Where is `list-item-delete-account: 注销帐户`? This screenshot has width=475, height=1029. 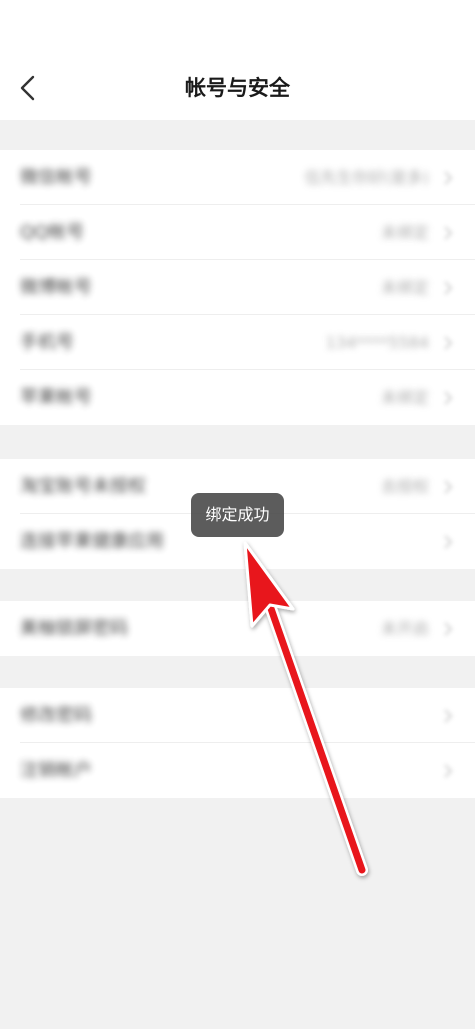 list-item-delete-account: 注销帐户 is located at coordinates (237, 770).